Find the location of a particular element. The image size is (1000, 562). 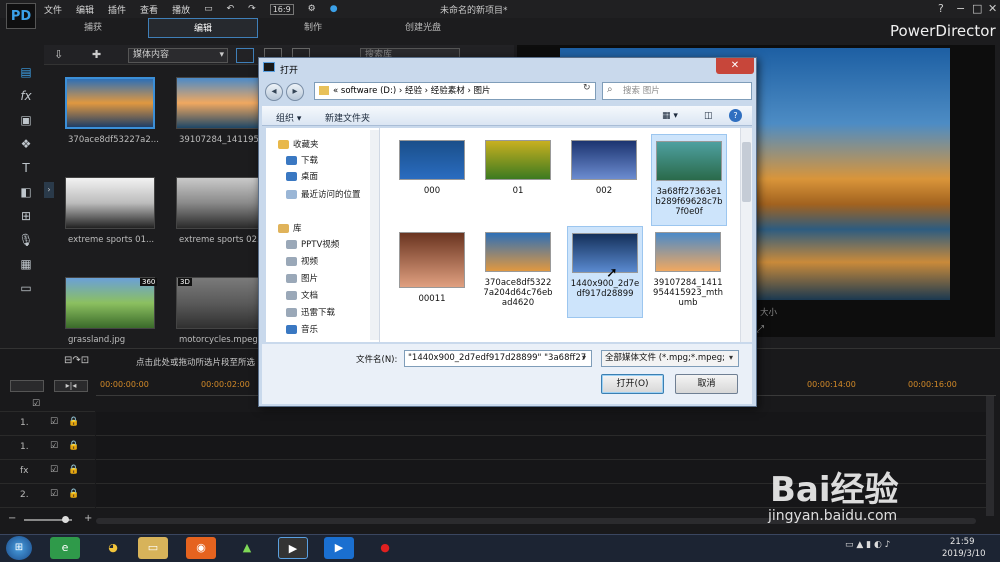

file-item: 1440x900_2d7edf917d28899 is located at coordinates (605, 272).